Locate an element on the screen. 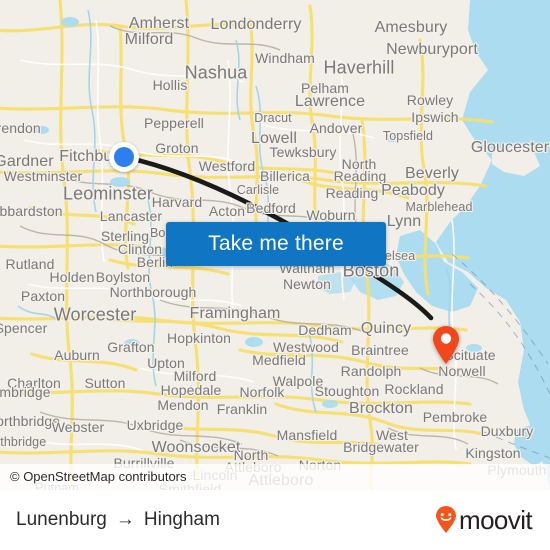  origin-marker is located at coordinates (124, 157).